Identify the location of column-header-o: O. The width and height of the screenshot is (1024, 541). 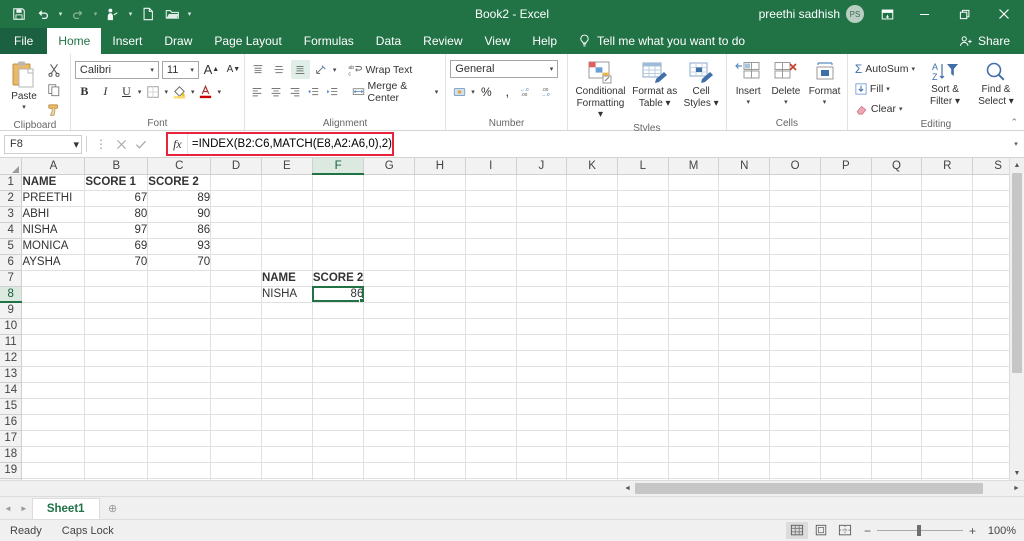
(795, 166).